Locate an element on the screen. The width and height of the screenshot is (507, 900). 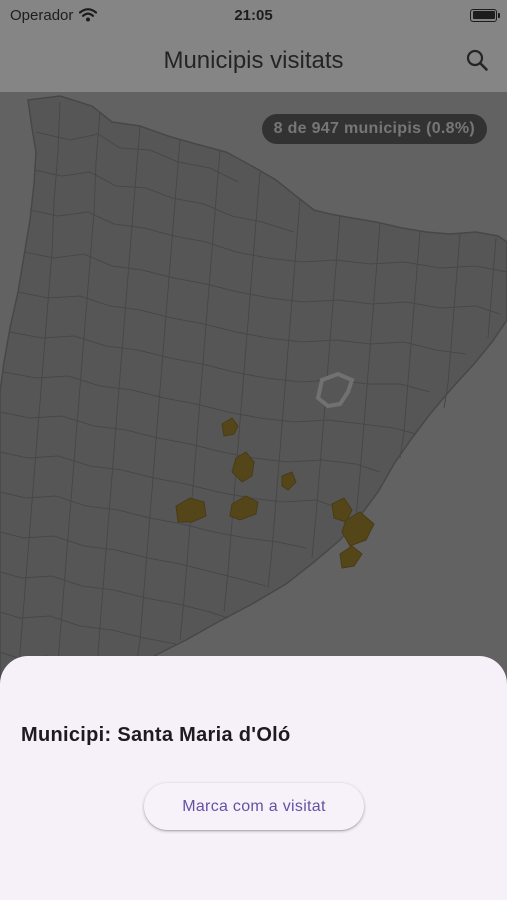
battery-level is located at coordinates (483, 15).